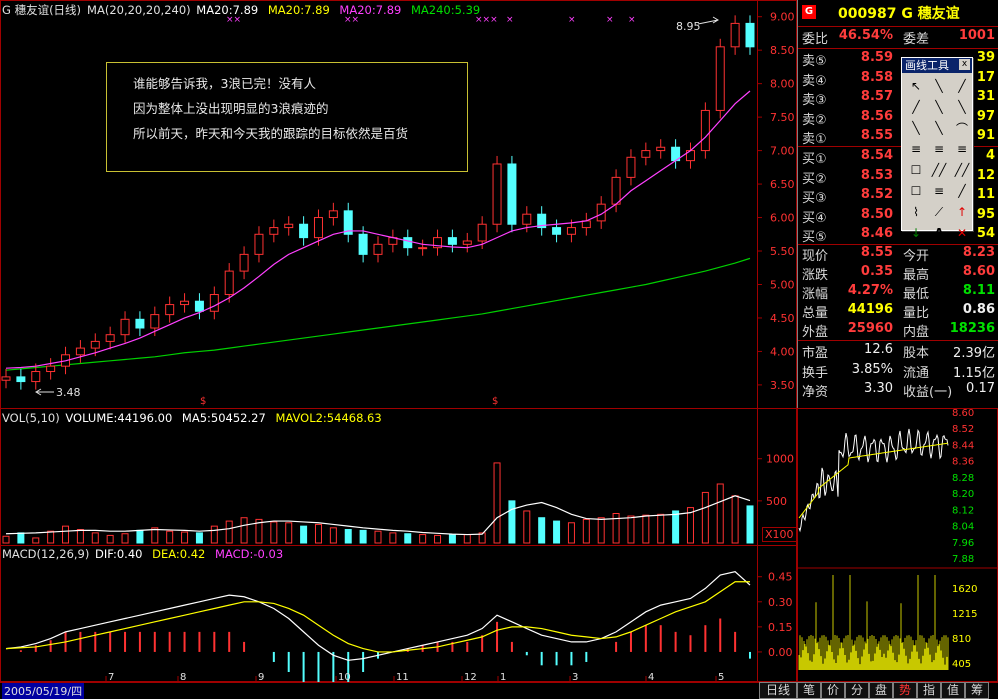 The image size is (998, 699). Describe the element at coordinates (939, 191) in the screenshot. I see `cycle-icon: ≡` at that location.